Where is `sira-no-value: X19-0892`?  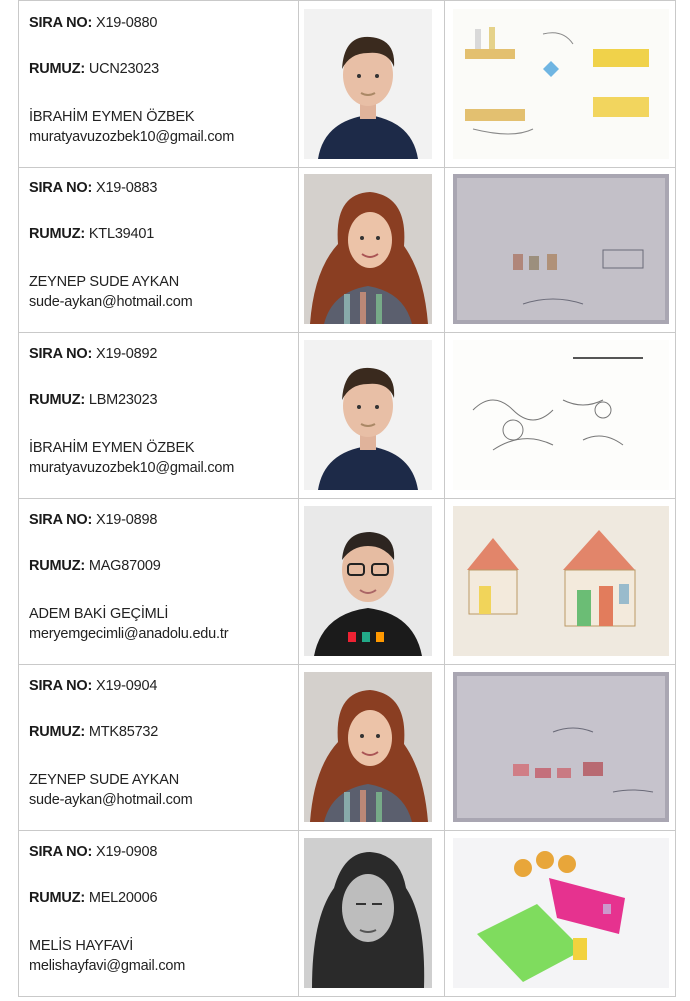 sira-no-value: X19-0892 is located at coordinates (126, 354).